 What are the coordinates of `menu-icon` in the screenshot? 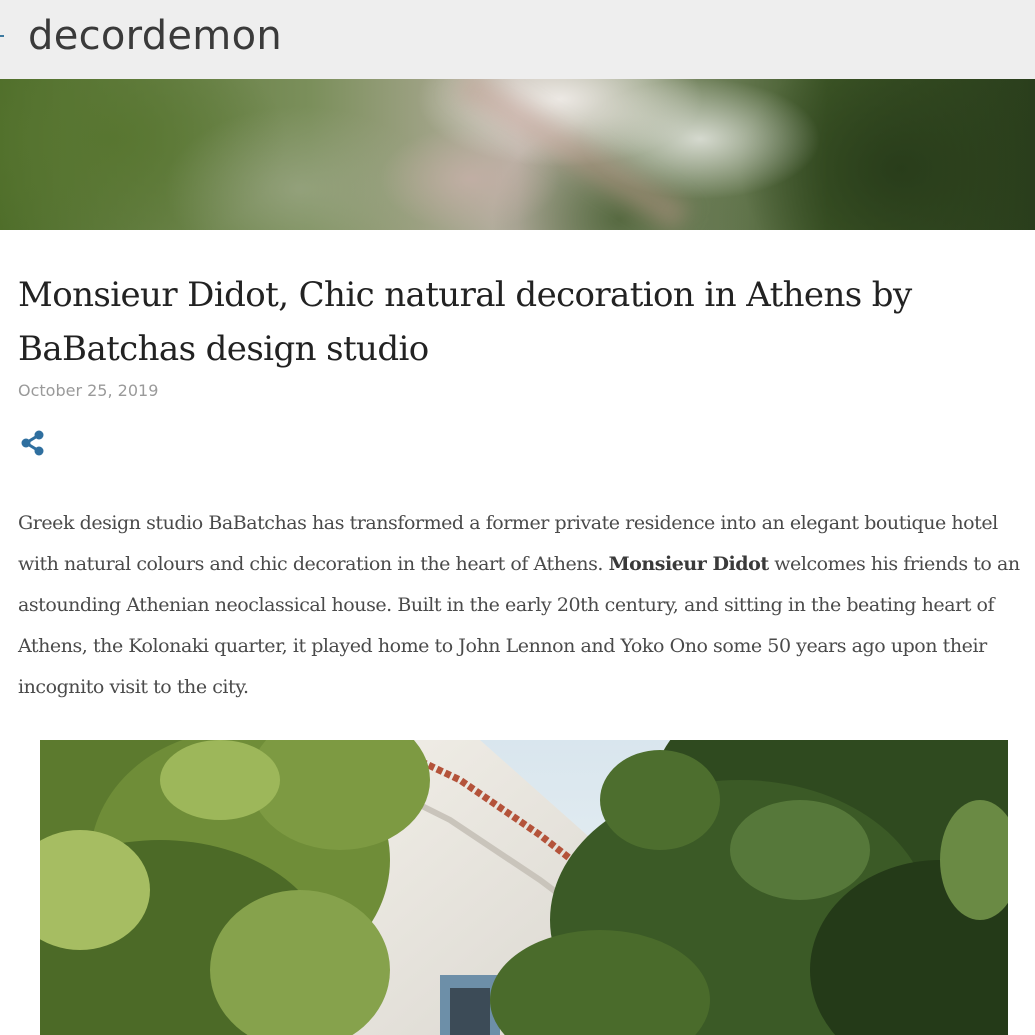 It's located at (2, 36).